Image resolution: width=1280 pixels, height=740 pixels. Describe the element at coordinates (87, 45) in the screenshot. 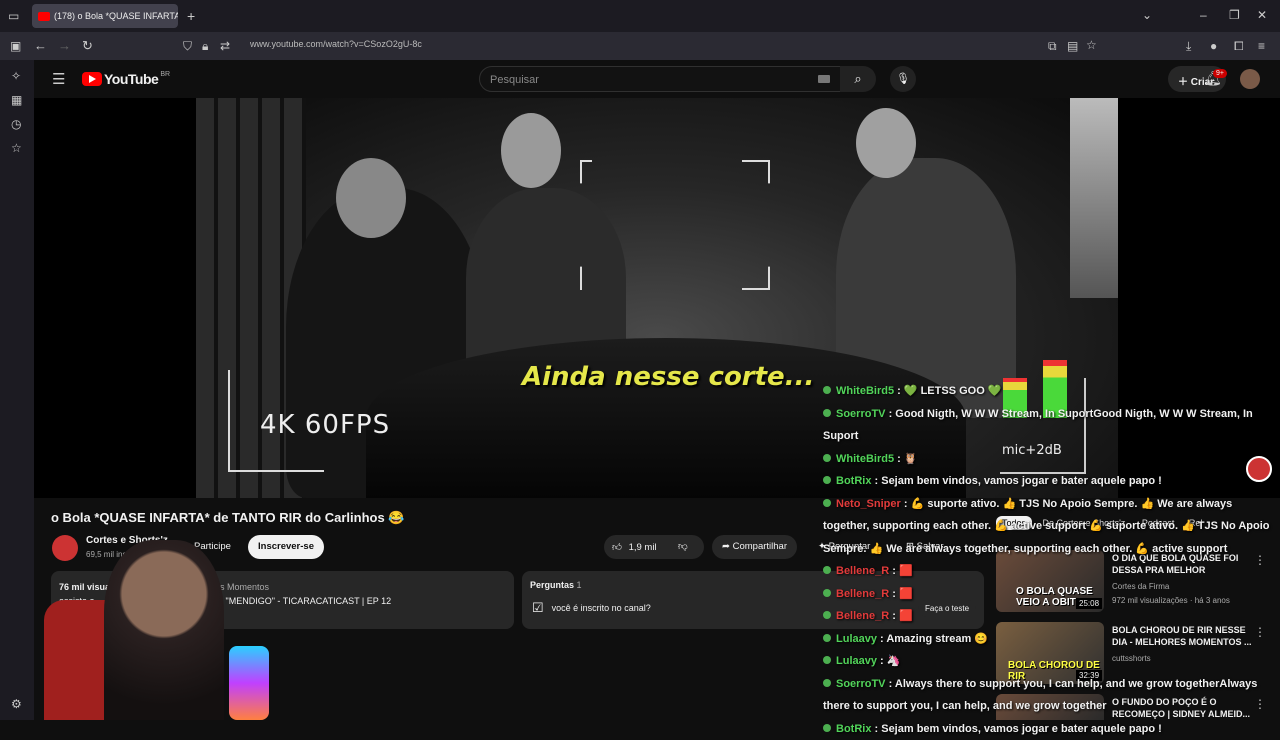

I see `reload-icon: ↻` at that location.